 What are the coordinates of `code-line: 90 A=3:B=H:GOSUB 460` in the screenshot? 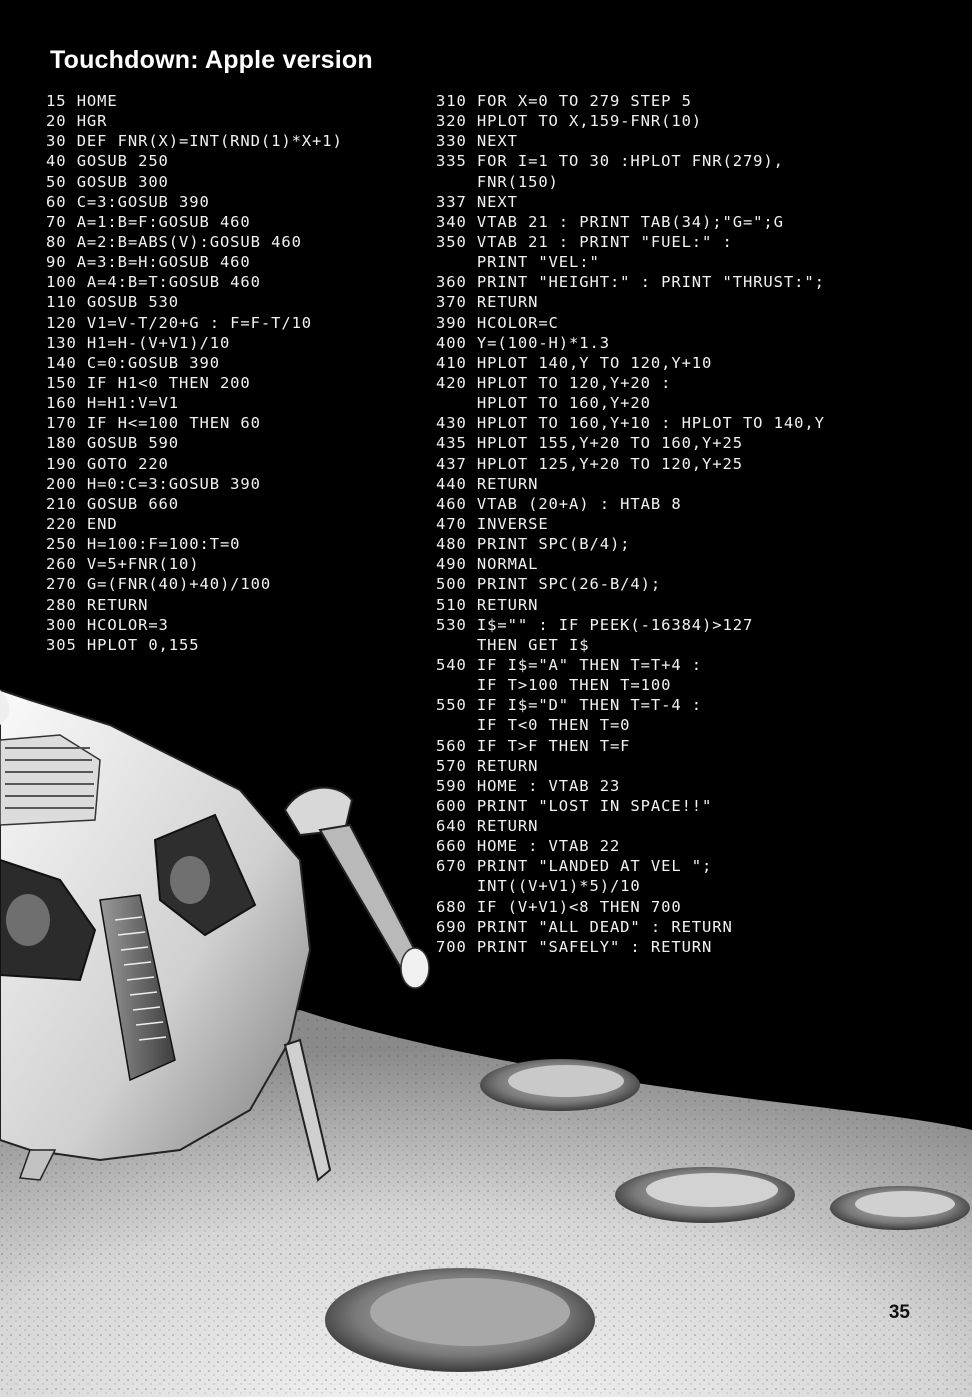 It's located at (148, 262).